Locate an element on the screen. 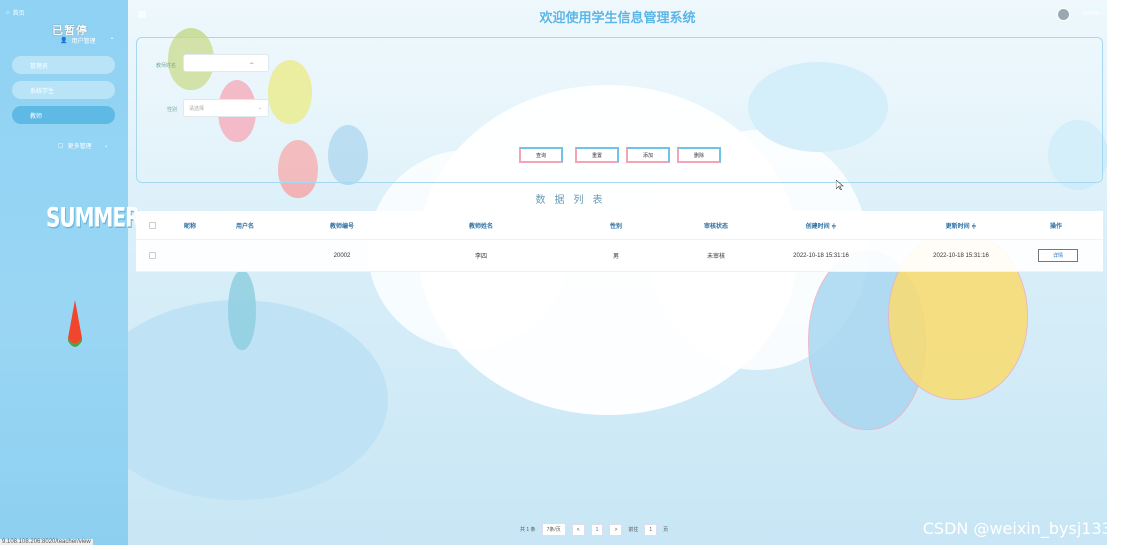 This screenshot has height=550, width=1137. search-button: 查询 is located at coordinates (541, 155).